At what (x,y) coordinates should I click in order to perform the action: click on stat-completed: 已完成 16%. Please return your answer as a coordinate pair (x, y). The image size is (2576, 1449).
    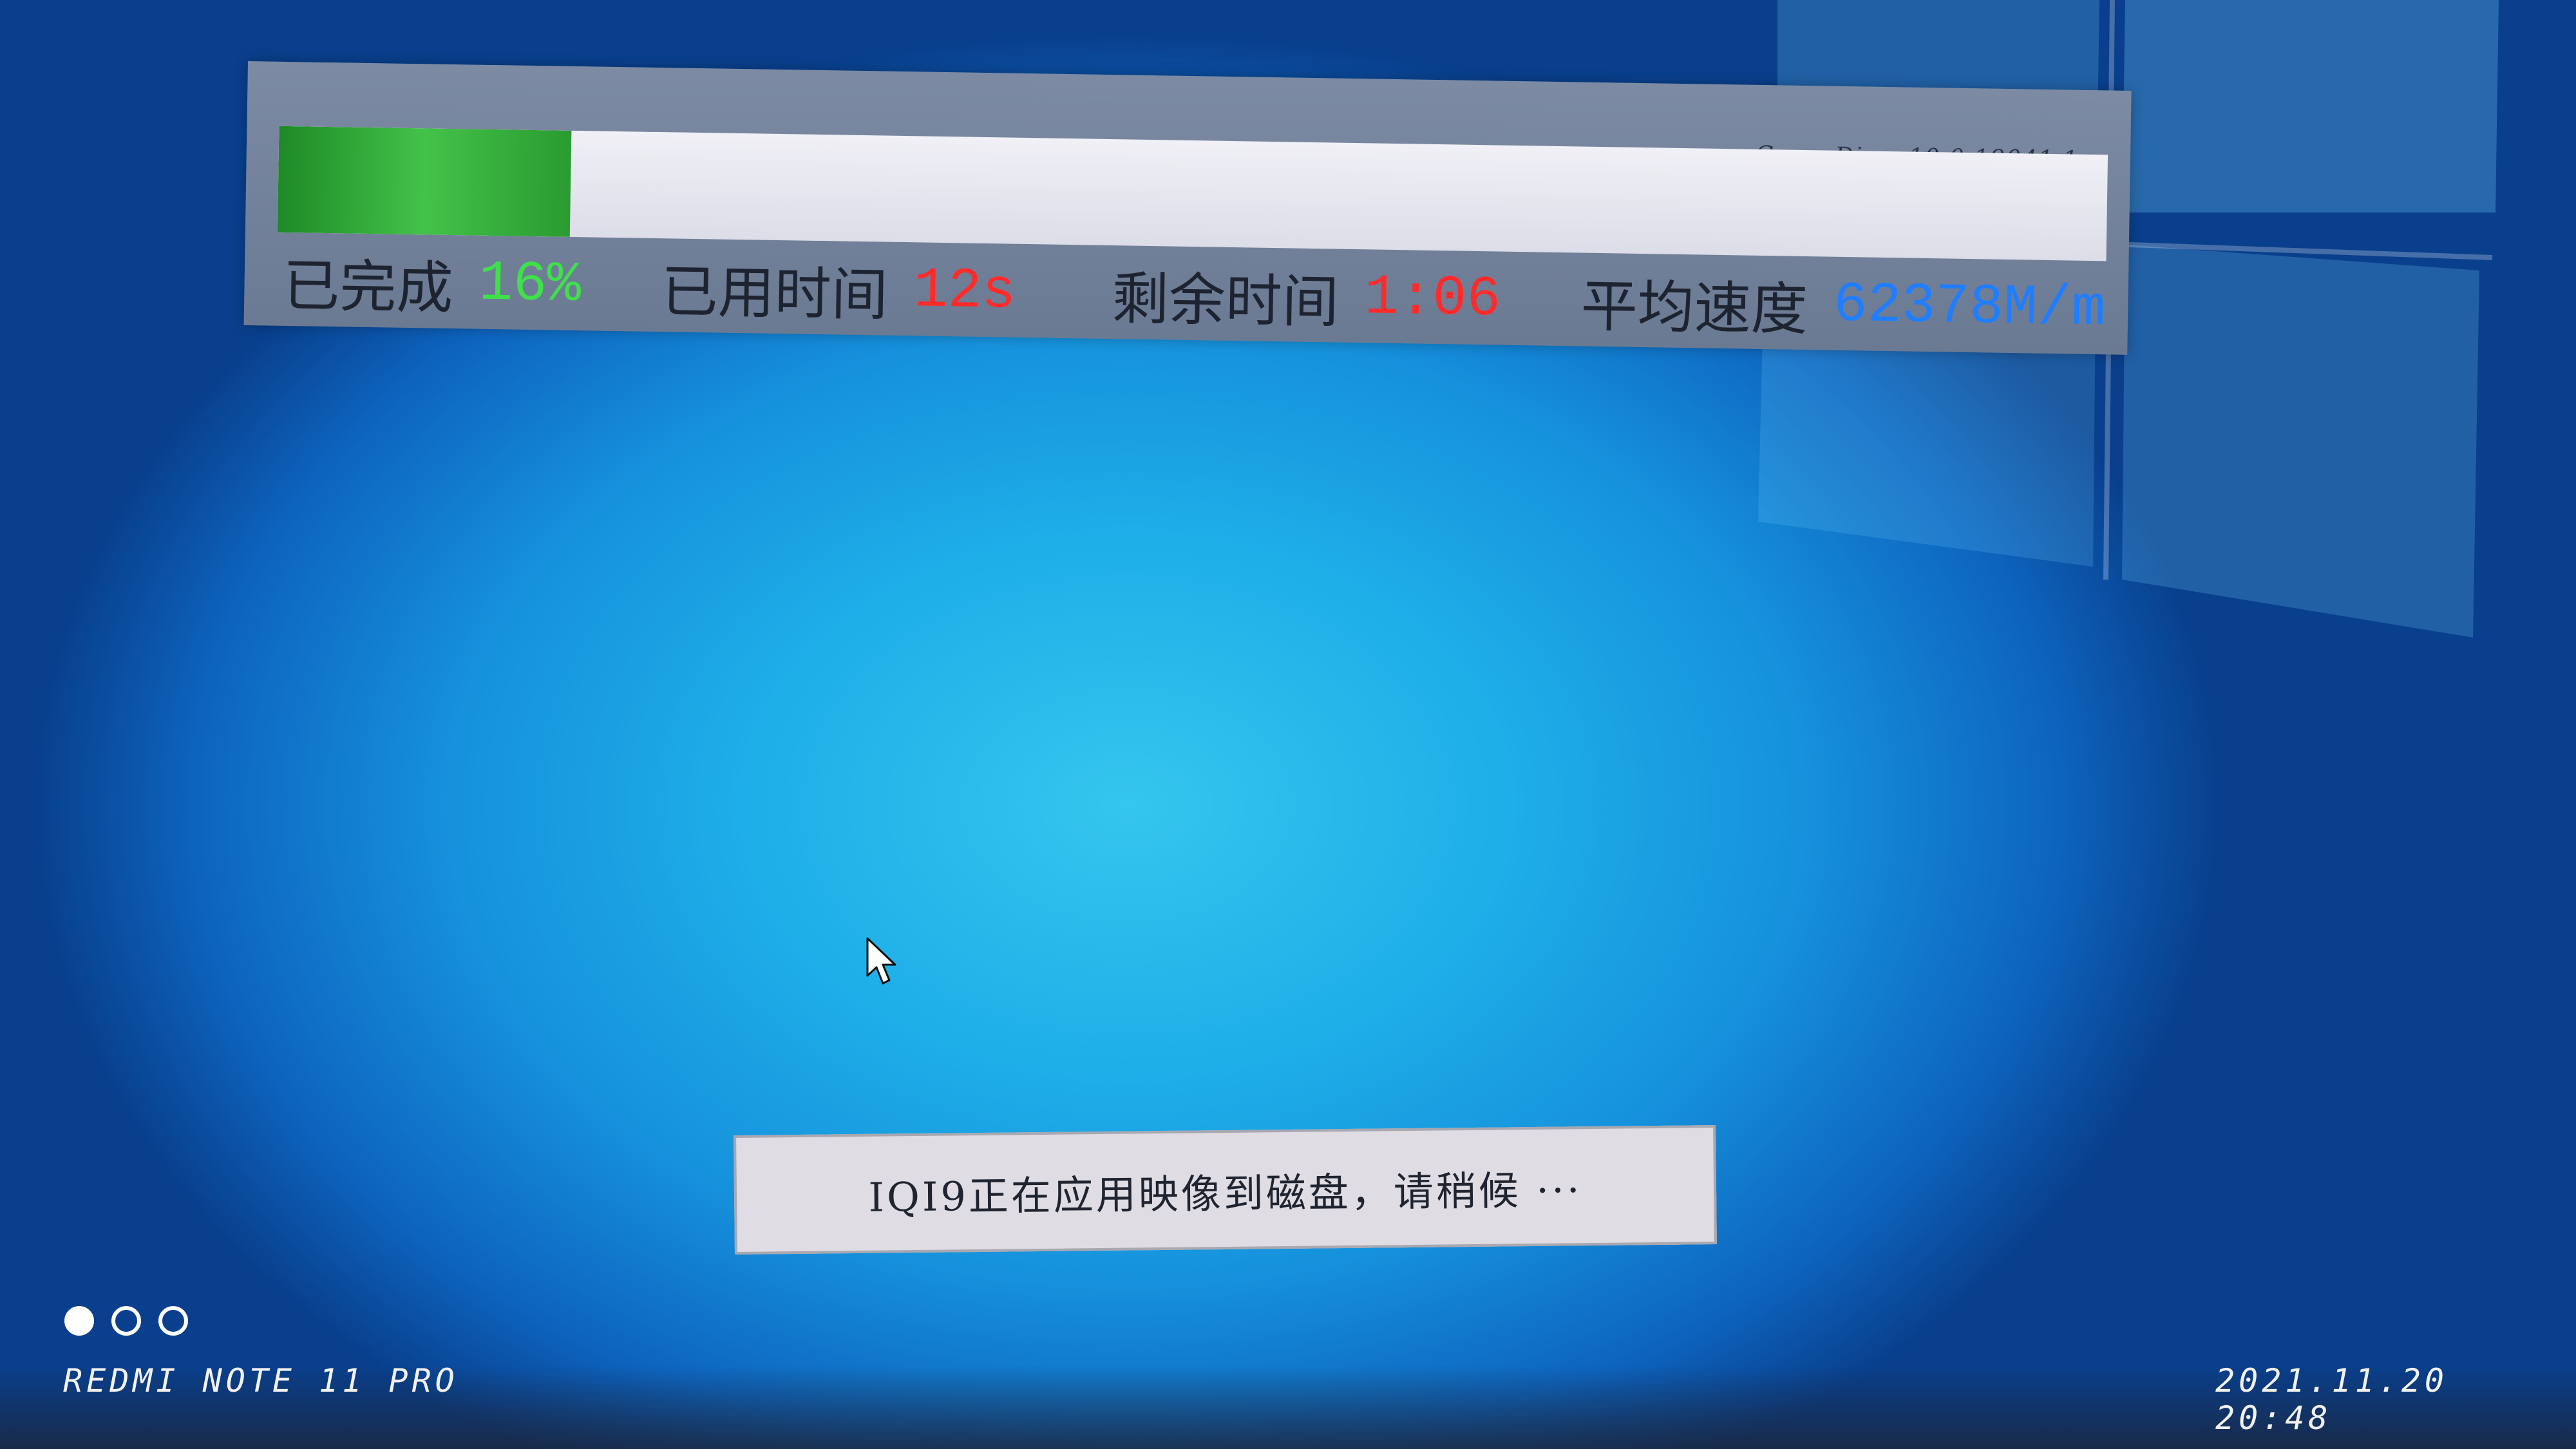
    Looking at the image, I should click on (432, 283).